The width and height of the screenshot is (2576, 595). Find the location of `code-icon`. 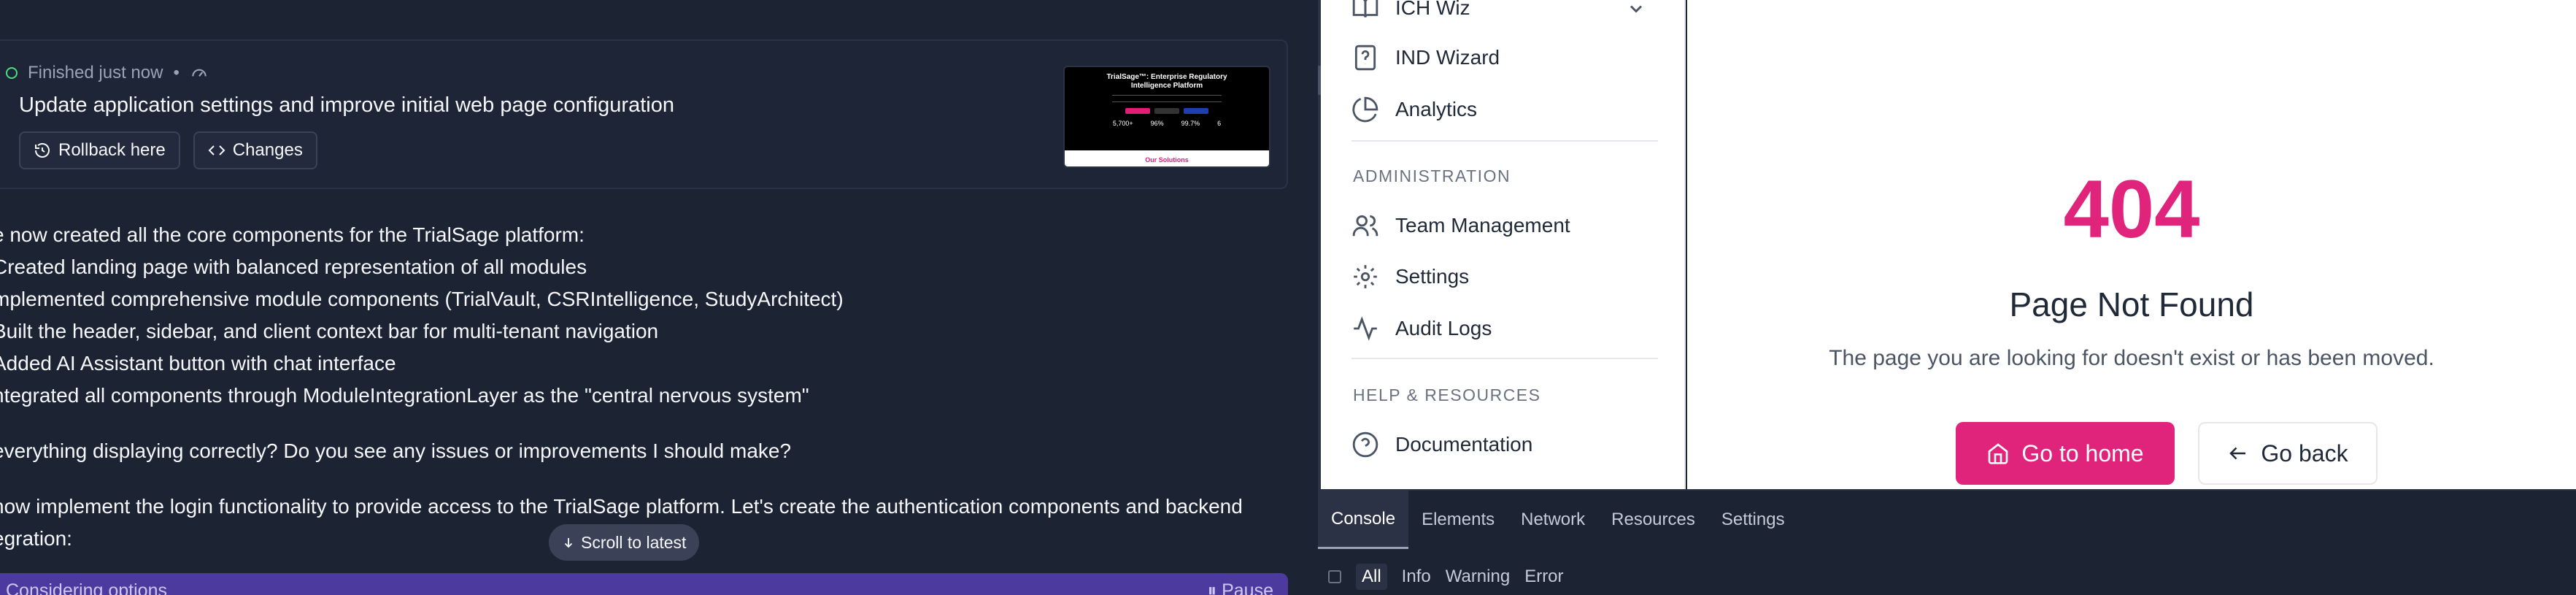

code-icon is located at coordinates (217, 150).